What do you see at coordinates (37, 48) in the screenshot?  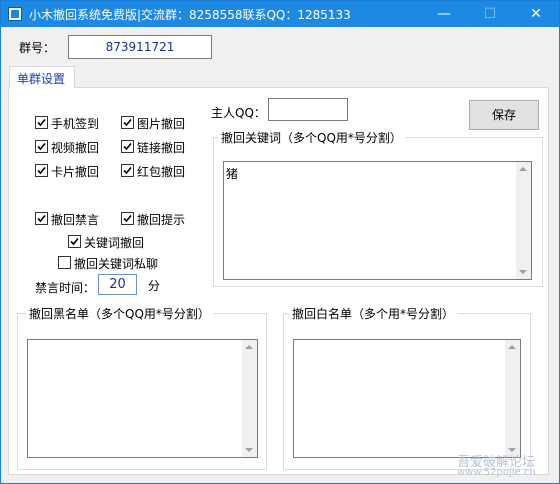 I see `group-number-label: 群号：` at bounding box center [37, 48].